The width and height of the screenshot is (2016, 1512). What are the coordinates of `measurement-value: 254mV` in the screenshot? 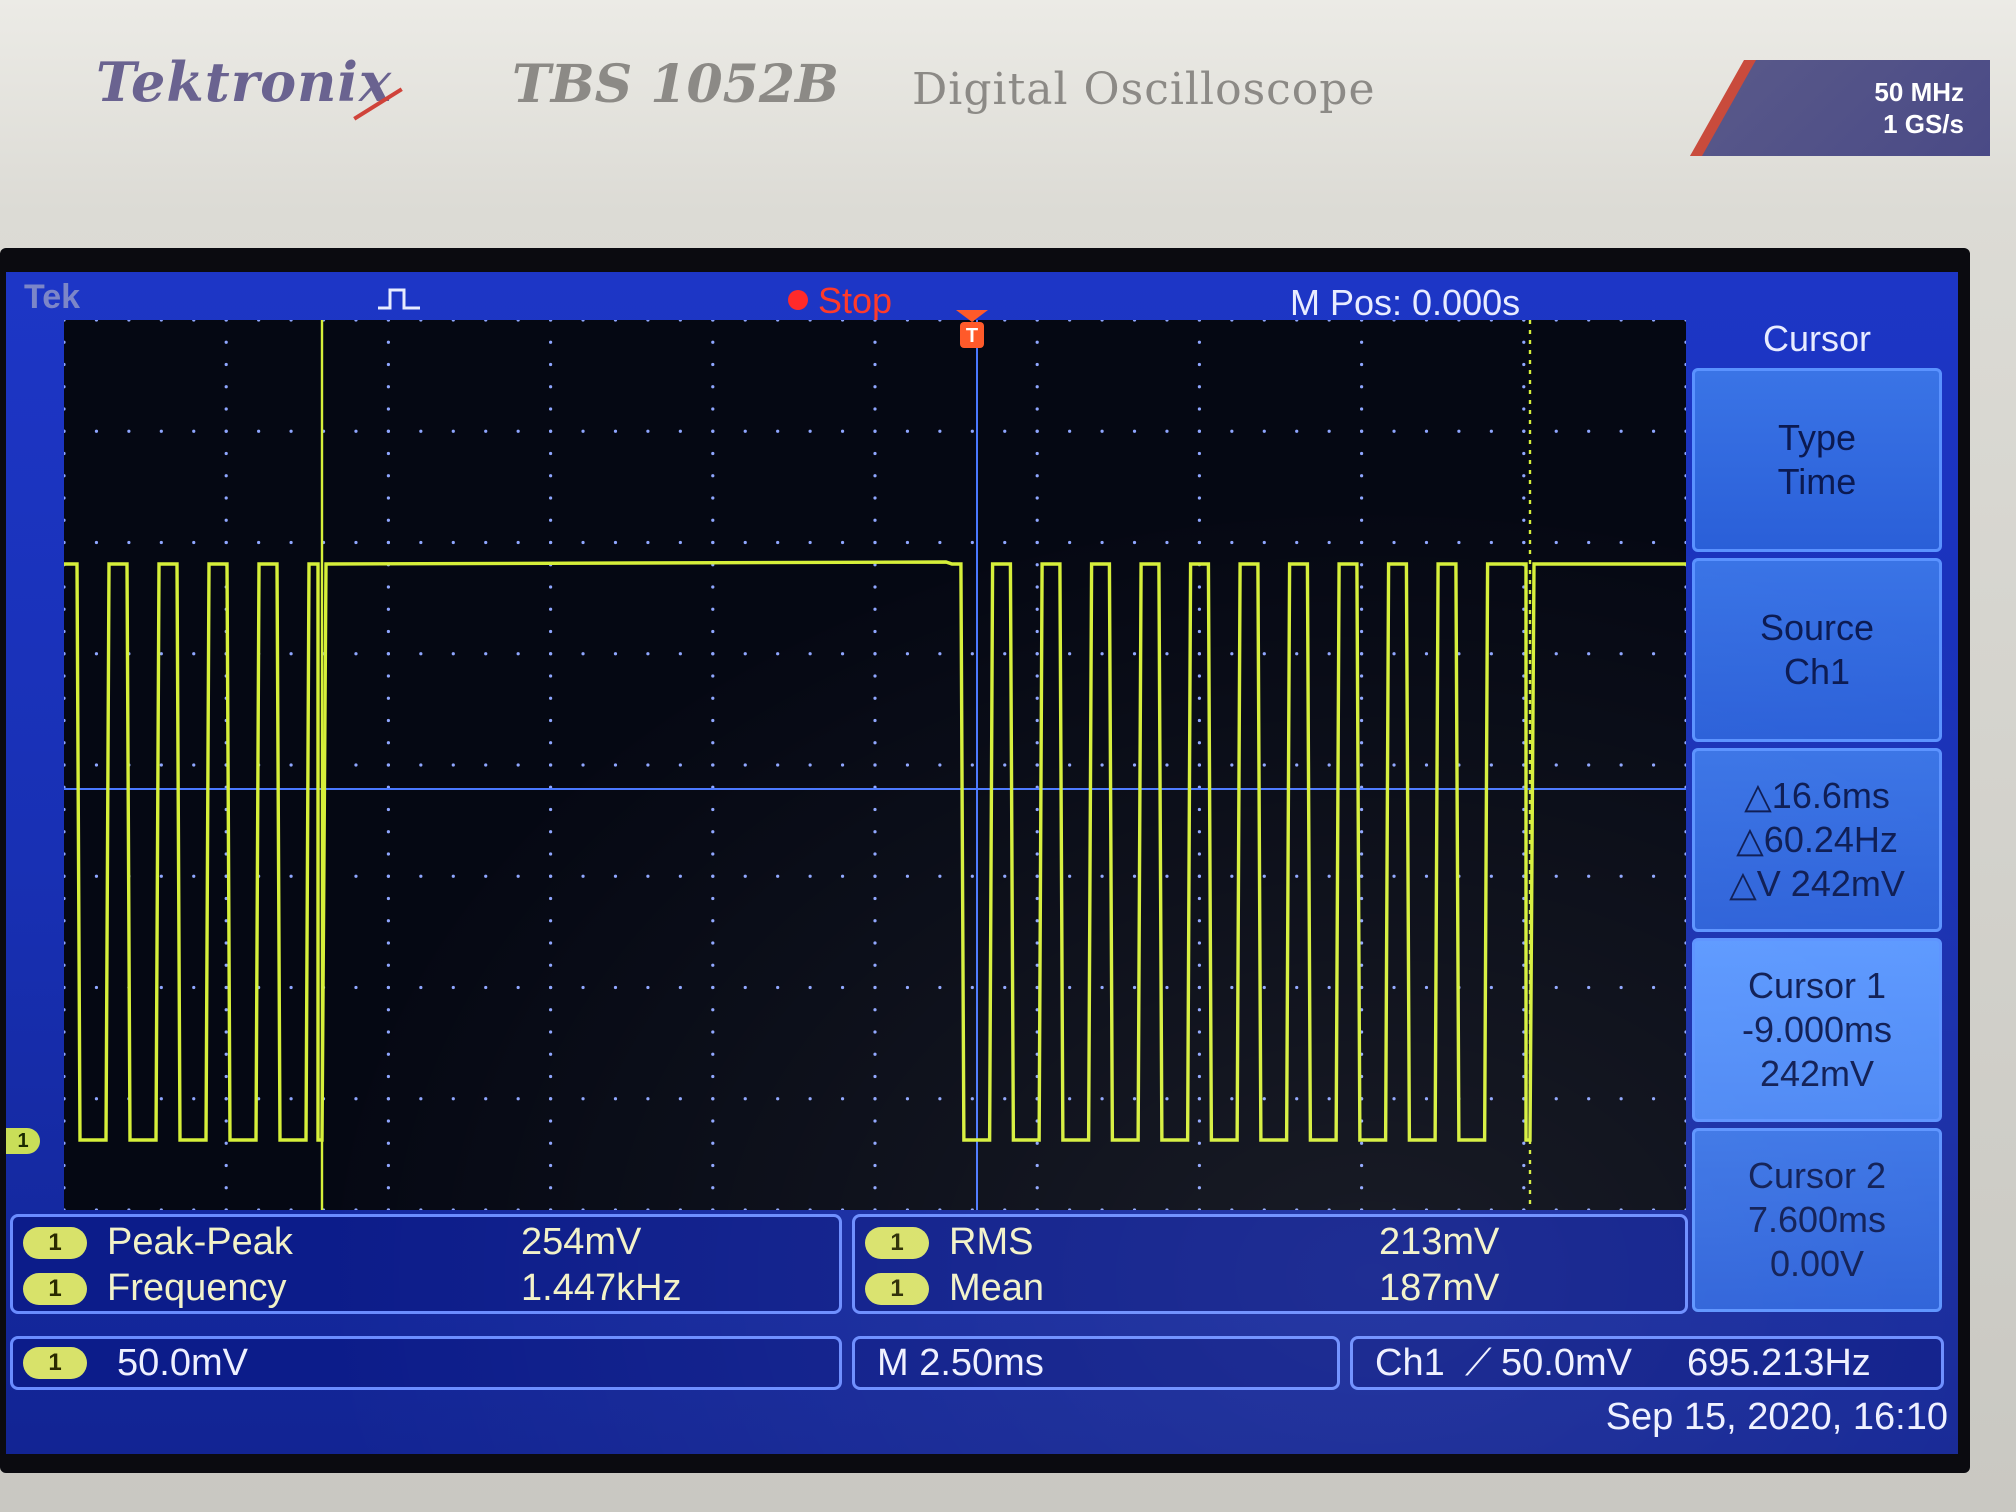 It's located at (581, 1242).